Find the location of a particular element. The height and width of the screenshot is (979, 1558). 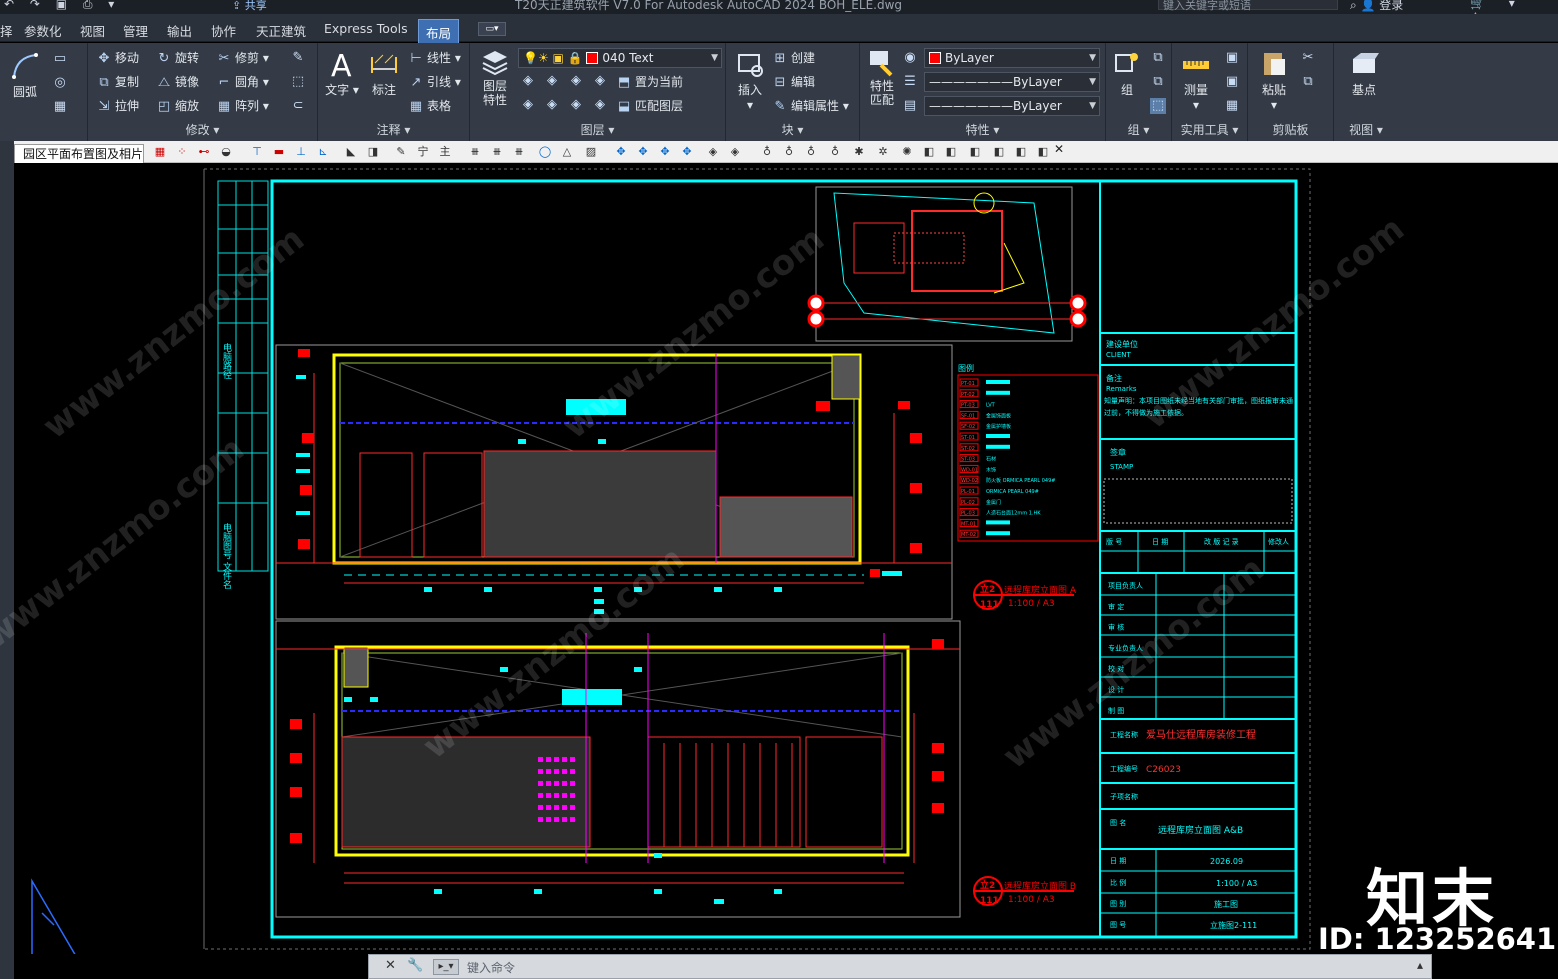

utilities-panel-label: 实用工具 ▾ is located at coordinates (1209, 129).